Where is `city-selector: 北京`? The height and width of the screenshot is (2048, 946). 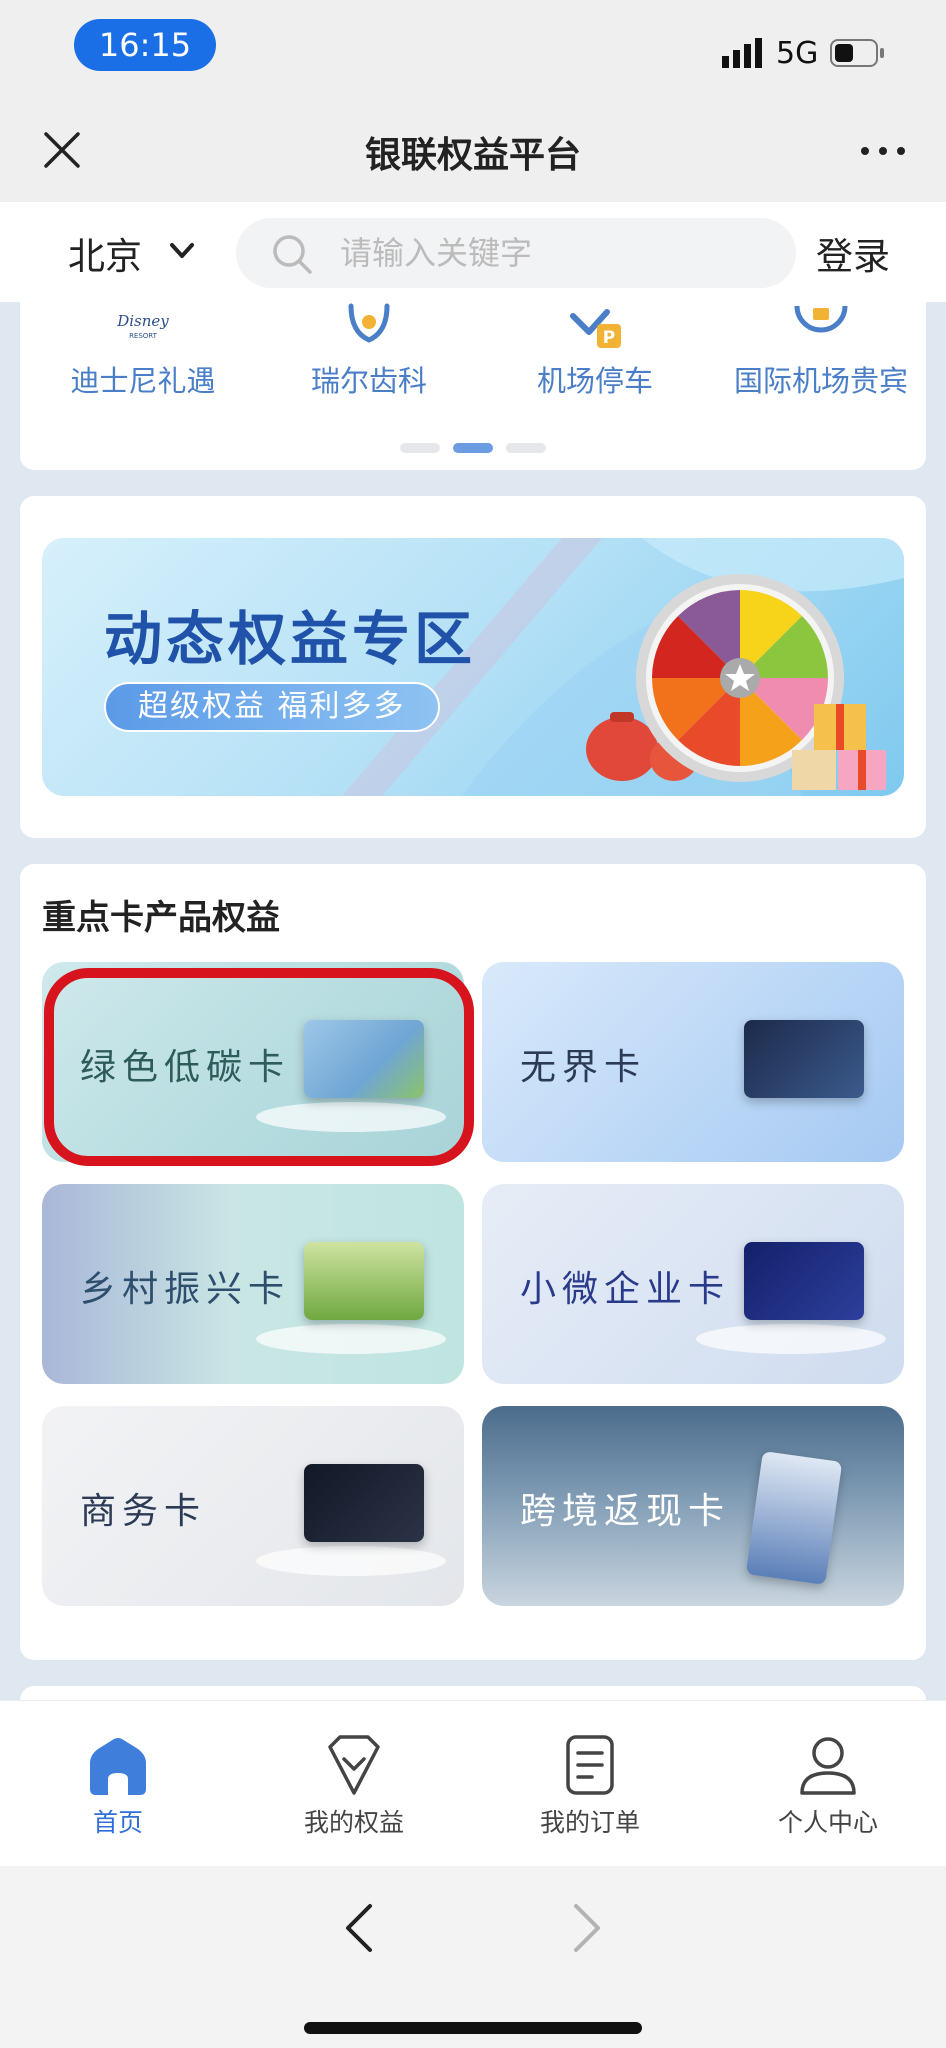 city-selector: 北京 is located at coordinates (105, 253).